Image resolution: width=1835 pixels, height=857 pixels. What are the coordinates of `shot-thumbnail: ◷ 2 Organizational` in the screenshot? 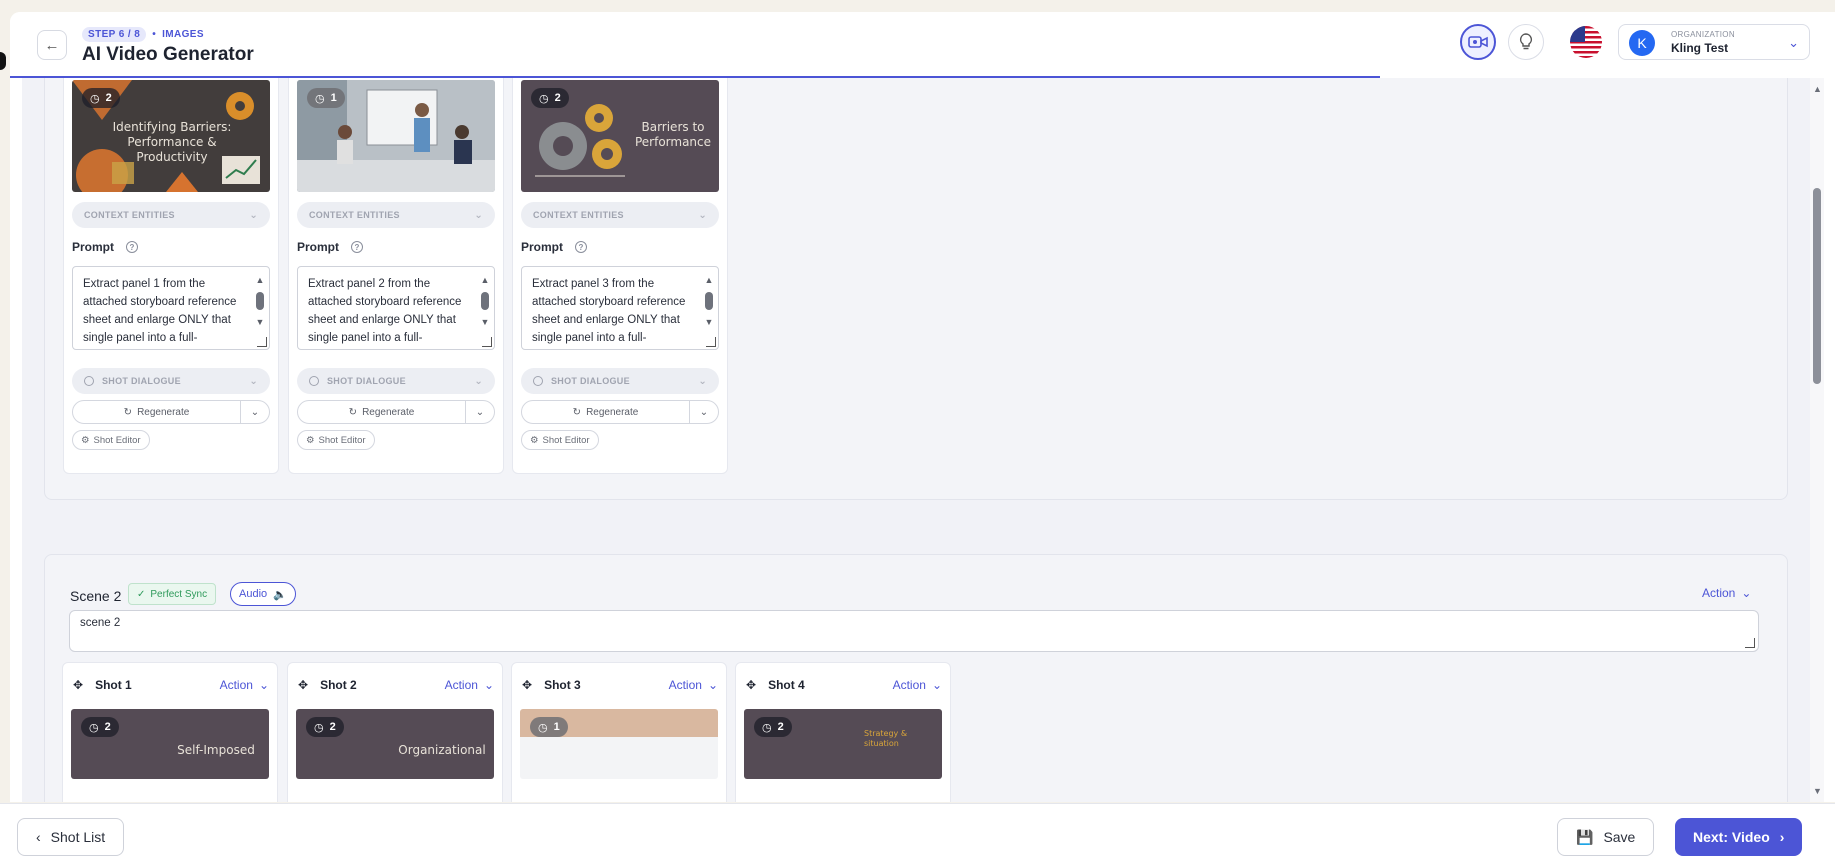 It's located at (395, 744).